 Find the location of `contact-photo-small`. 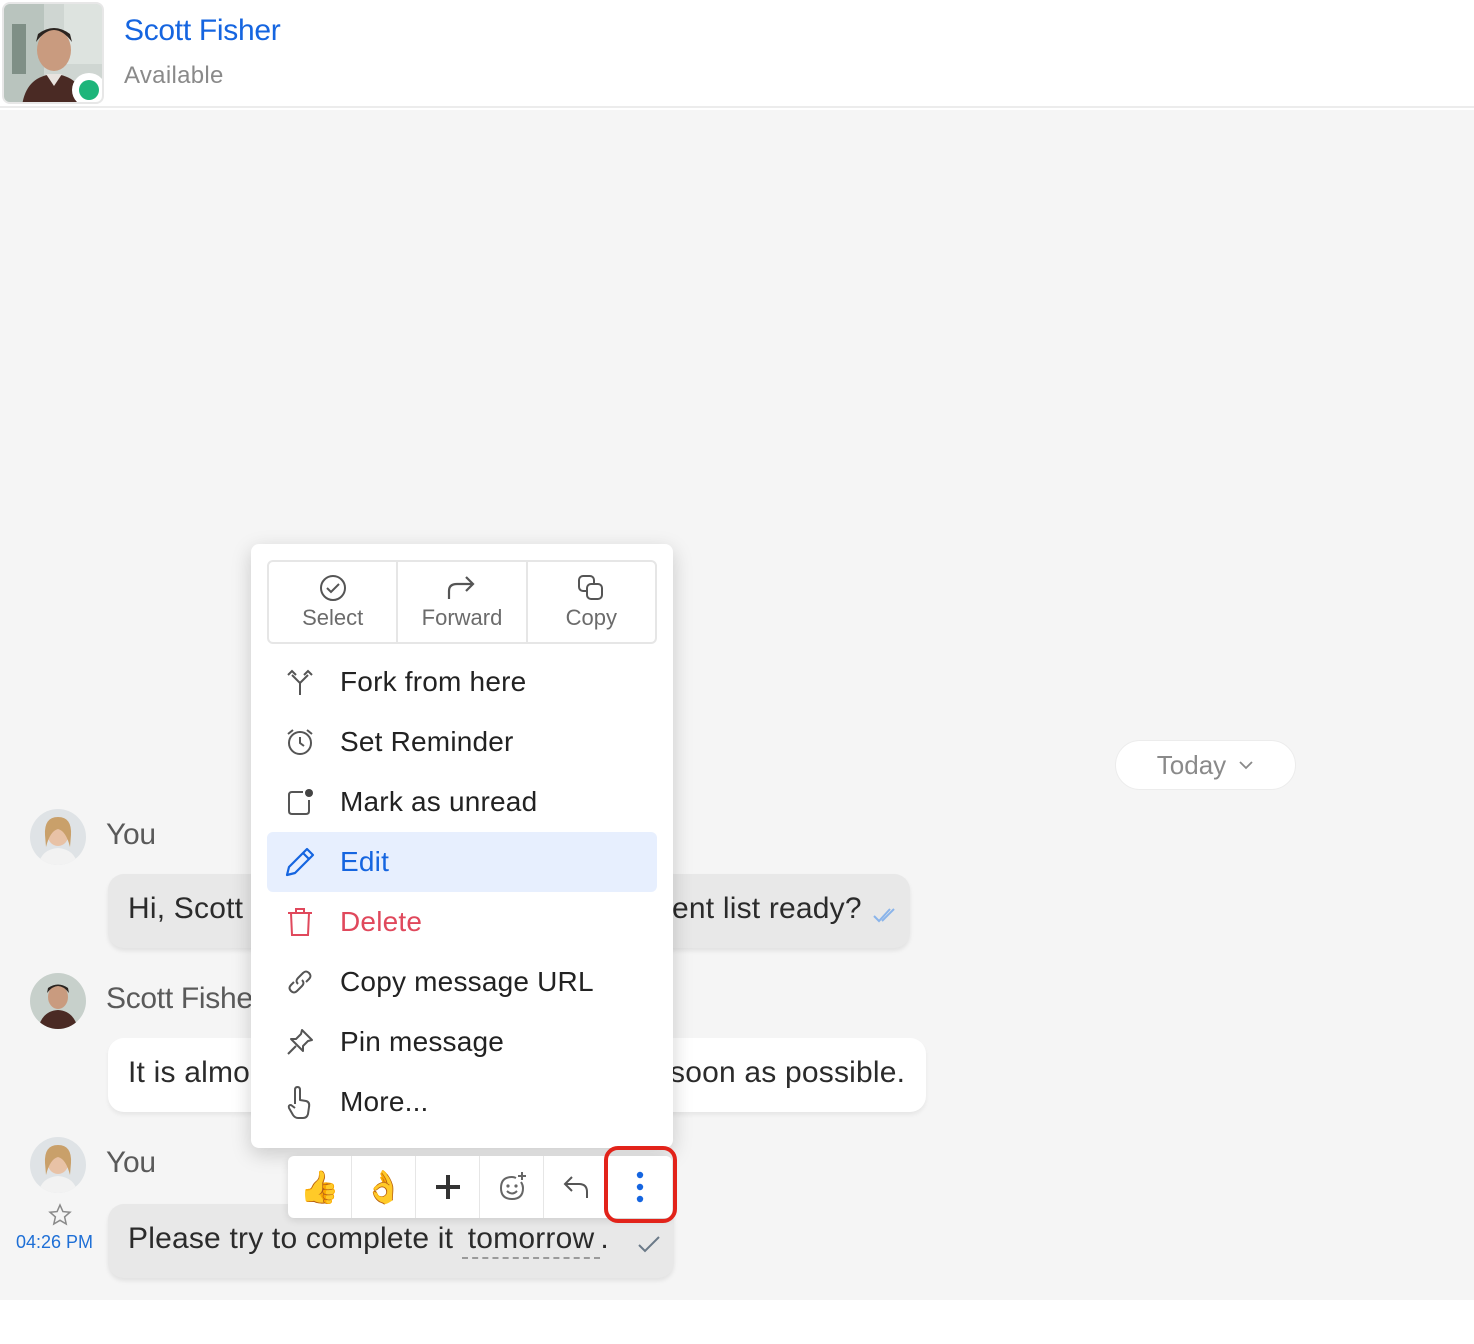

contact-photo-small is located at coordinates (58, 1001).